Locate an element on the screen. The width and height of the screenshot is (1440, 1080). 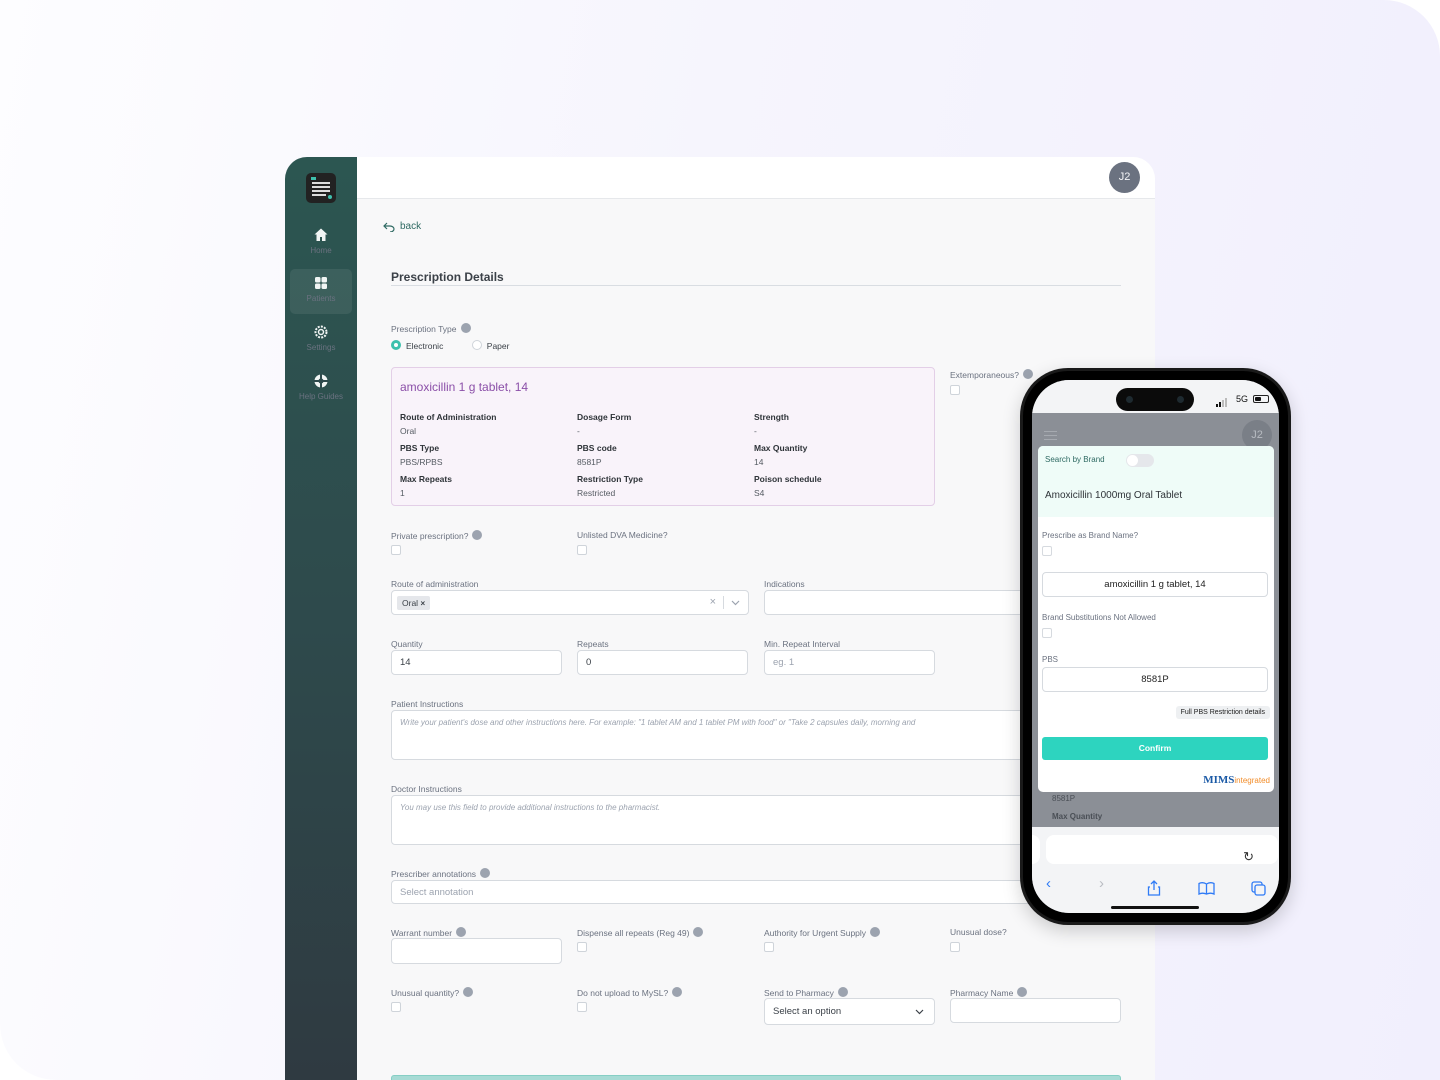
signal-icon is located at coordinates (1221, 402).